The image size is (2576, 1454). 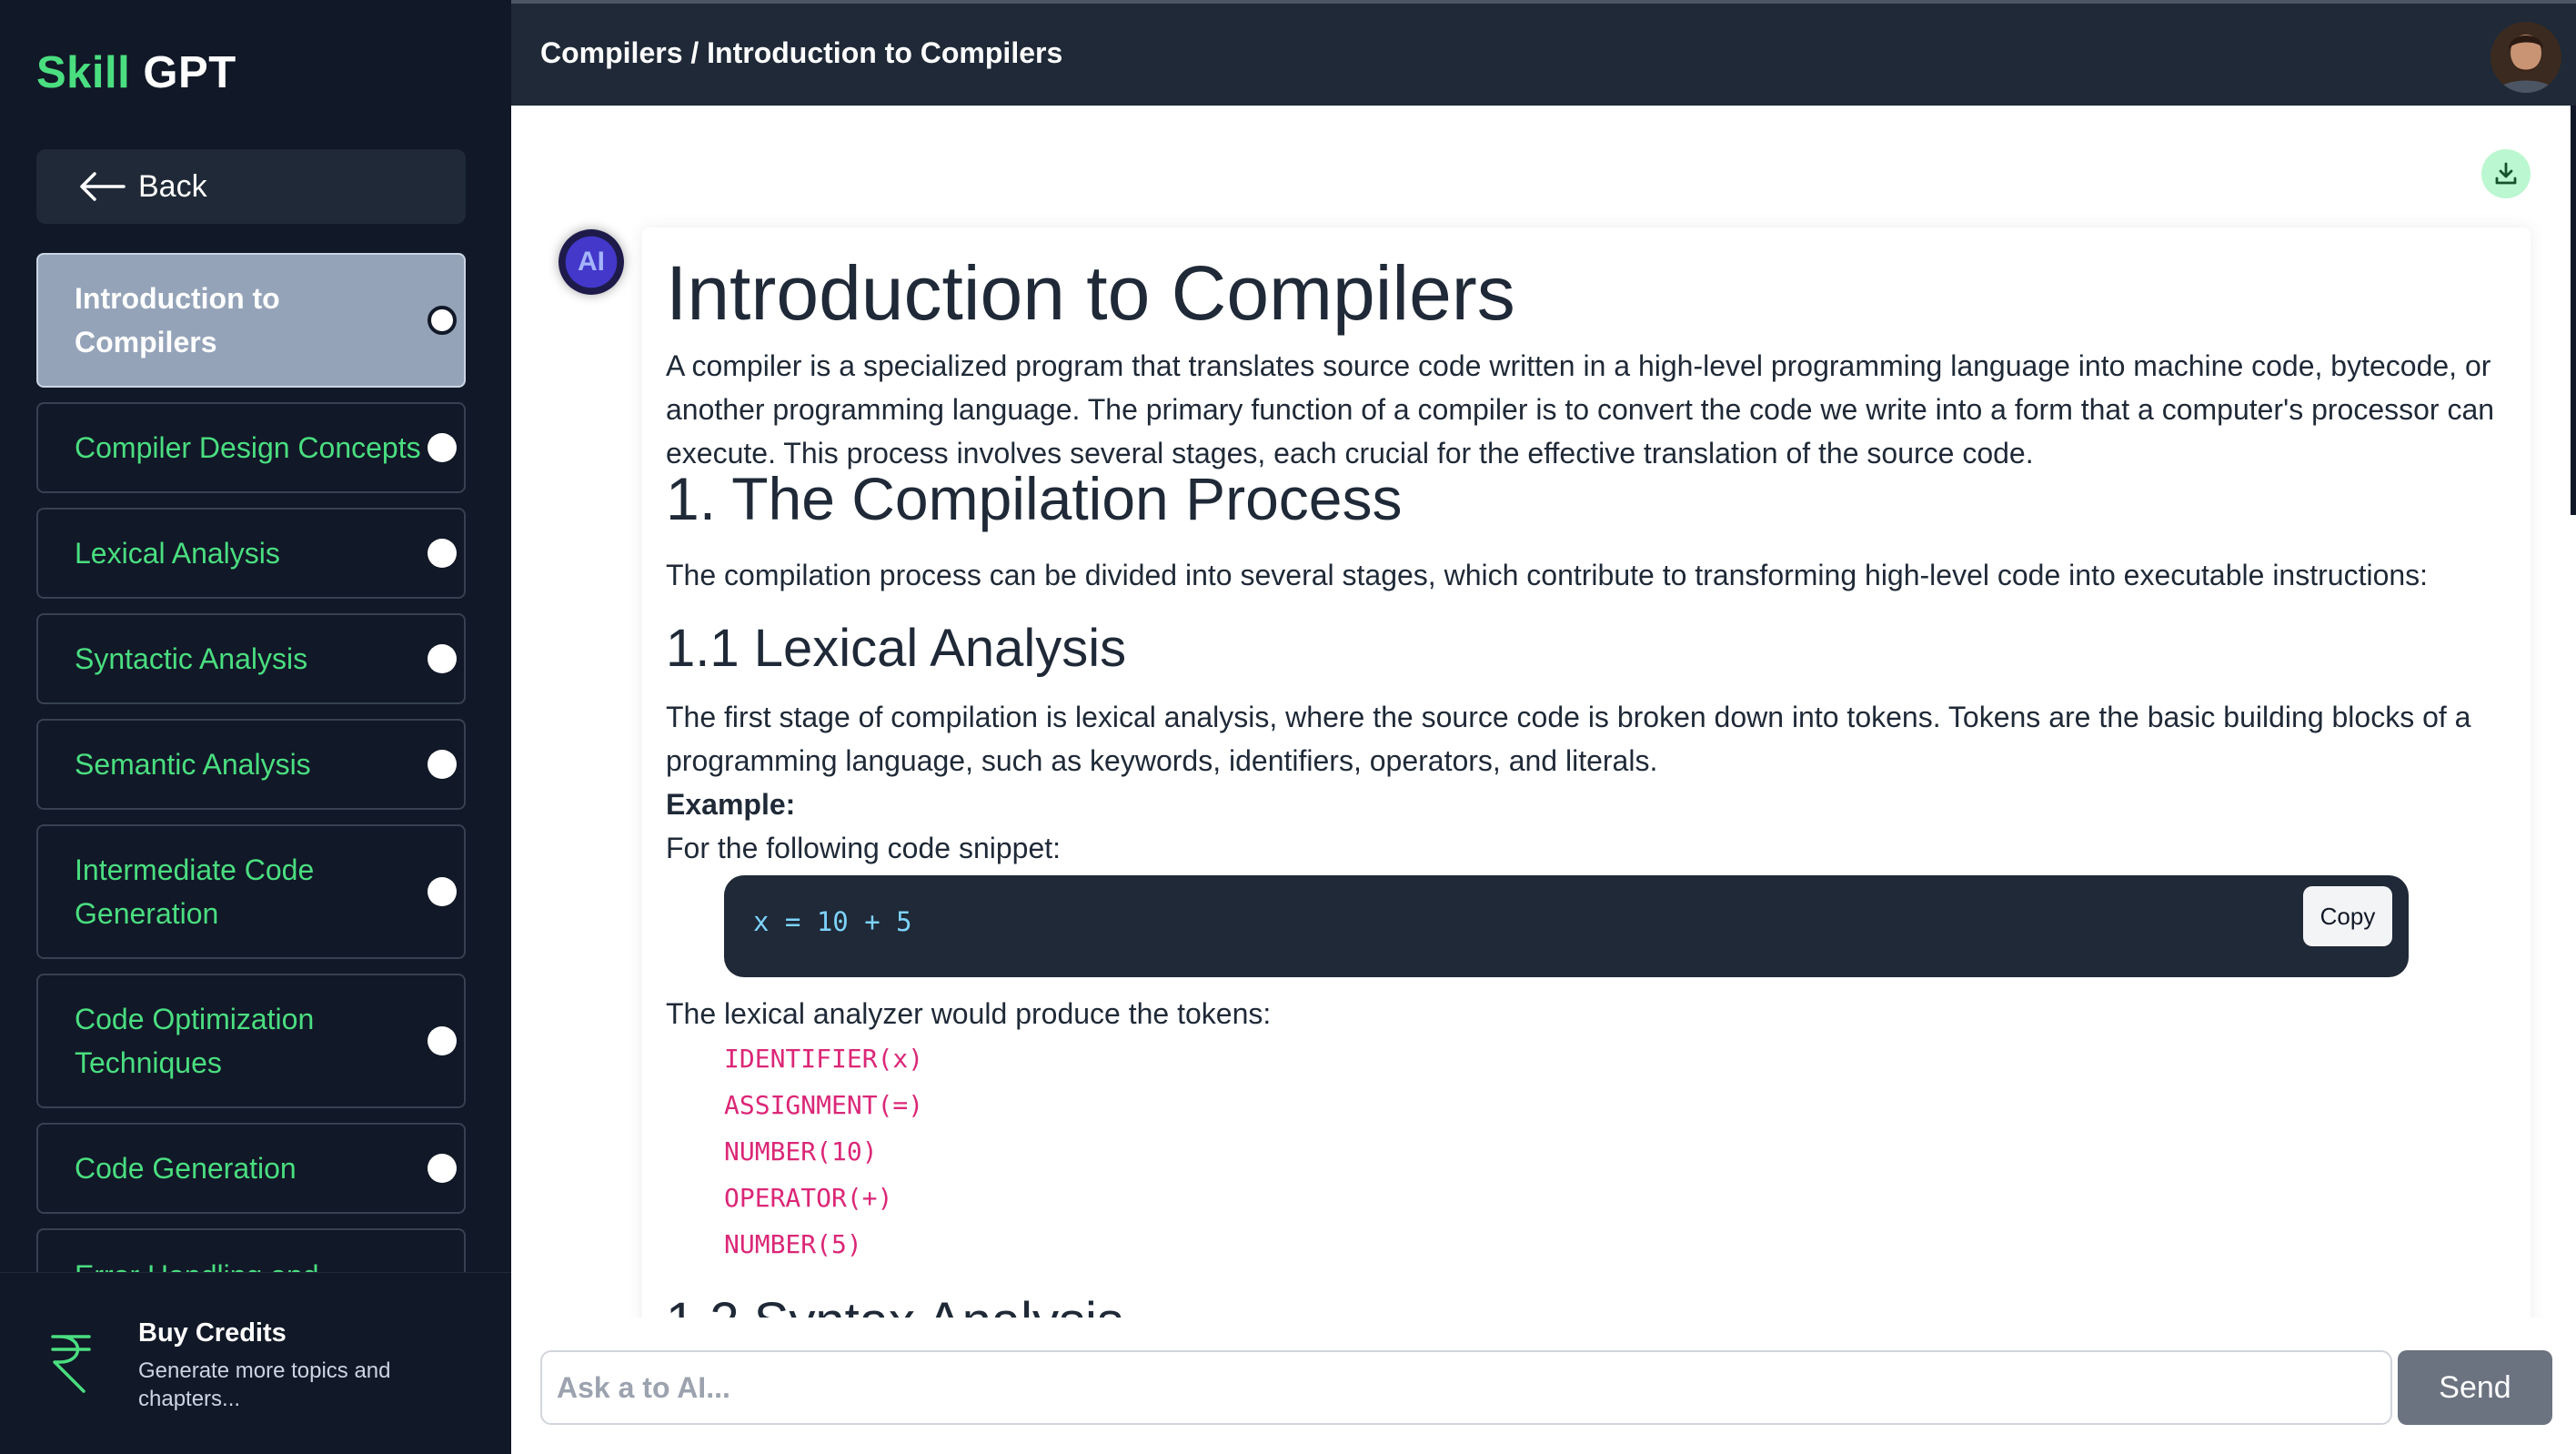 I want to click on chapter-item-lexical-analysis: Lexical Analysis, so click(x=251, y=553).